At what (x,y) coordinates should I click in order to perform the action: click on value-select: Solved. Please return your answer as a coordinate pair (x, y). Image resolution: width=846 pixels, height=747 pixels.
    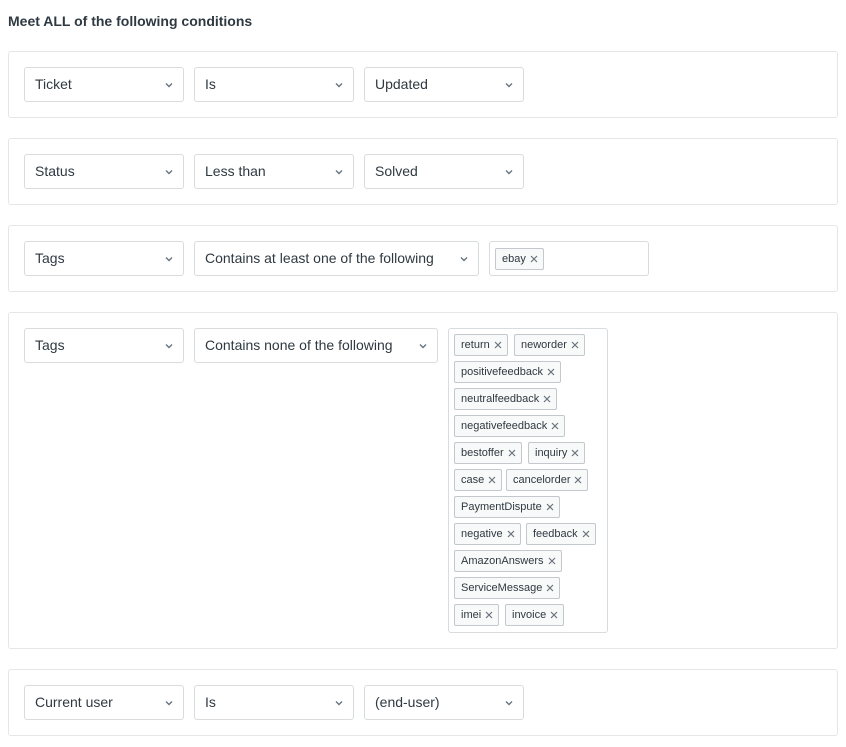
    Looking at the image, I should click on (444, 171).